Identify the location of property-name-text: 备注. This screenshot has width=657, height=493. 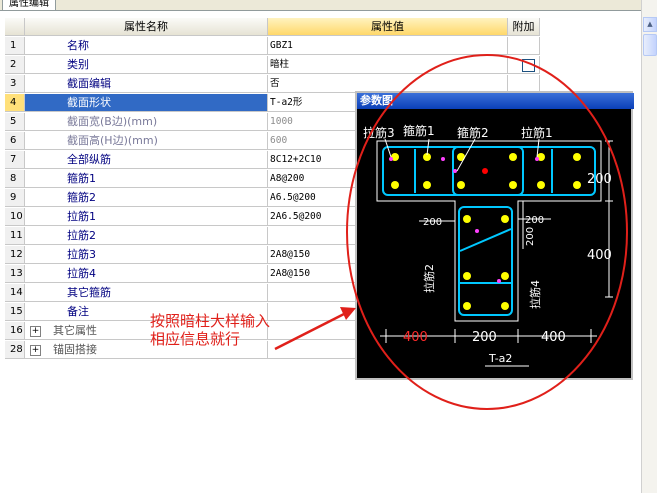
(78, 311).